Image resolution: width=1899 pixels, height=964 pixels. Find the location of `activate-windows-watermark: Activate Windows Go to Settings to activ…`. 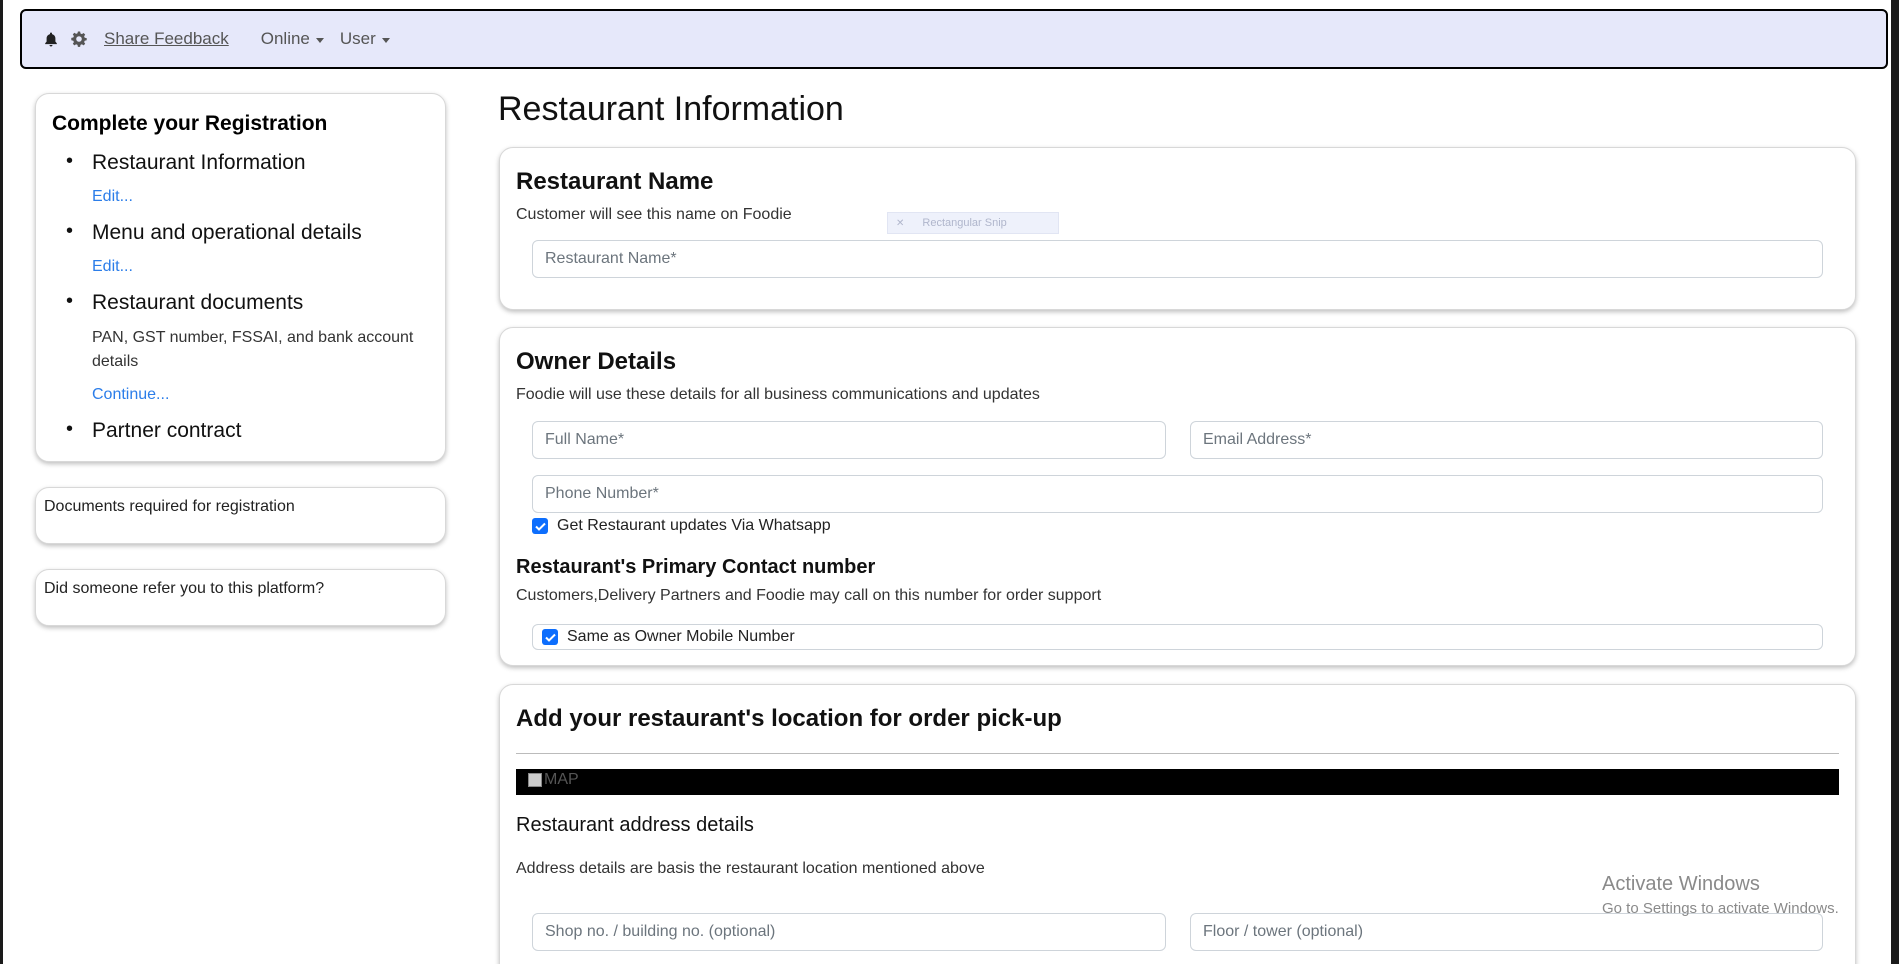

activate-windows-watermark: Activate Windows Go to Settings to activ… is located at coordinates (1720, 895).